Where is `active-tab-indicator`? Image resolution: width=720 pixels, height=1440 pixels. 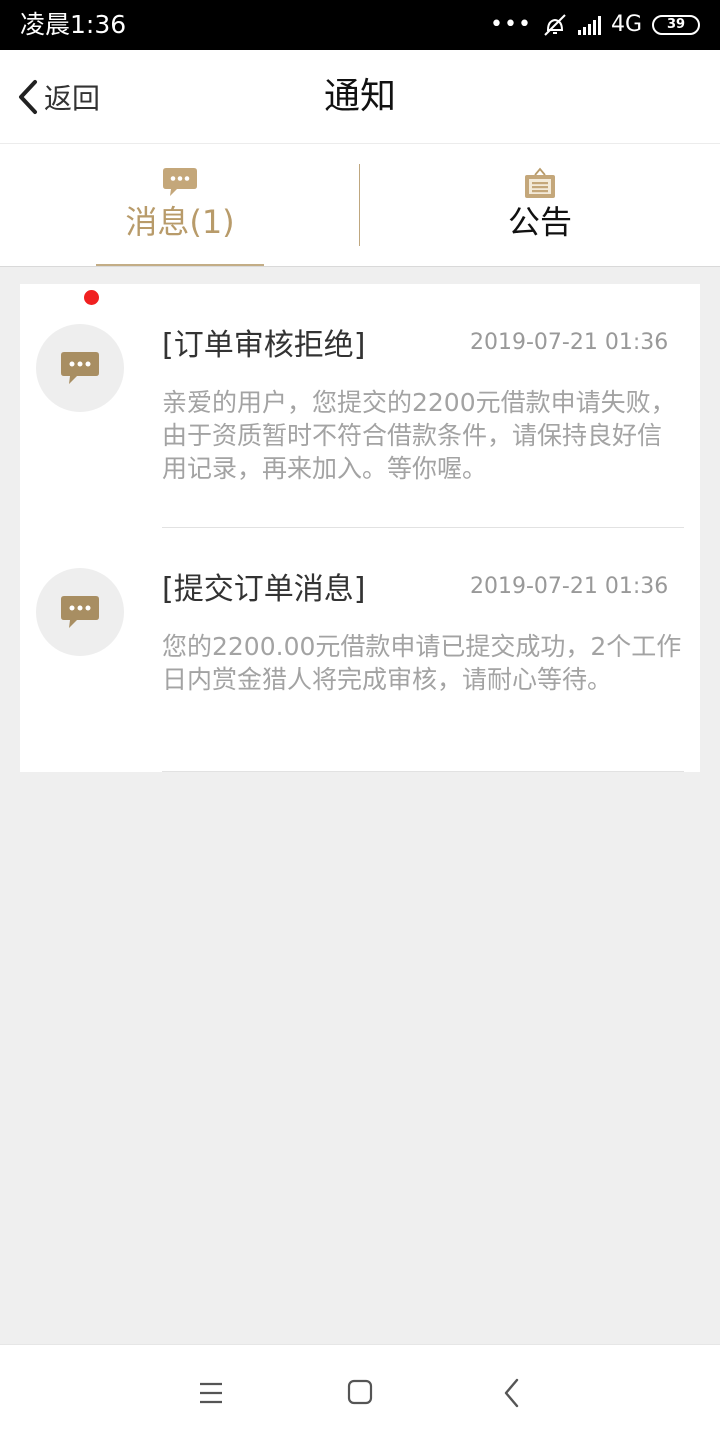 active-tab-indicator is located at coordinates (180, 265).